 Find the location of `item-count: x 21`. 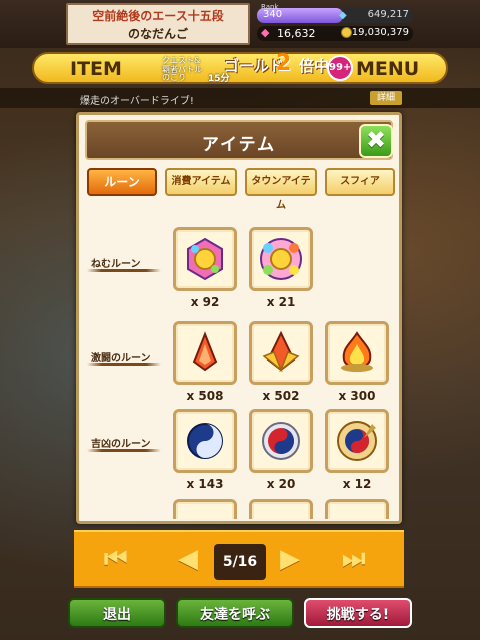

item-count: x 21 is located at coordinates (281, 302).